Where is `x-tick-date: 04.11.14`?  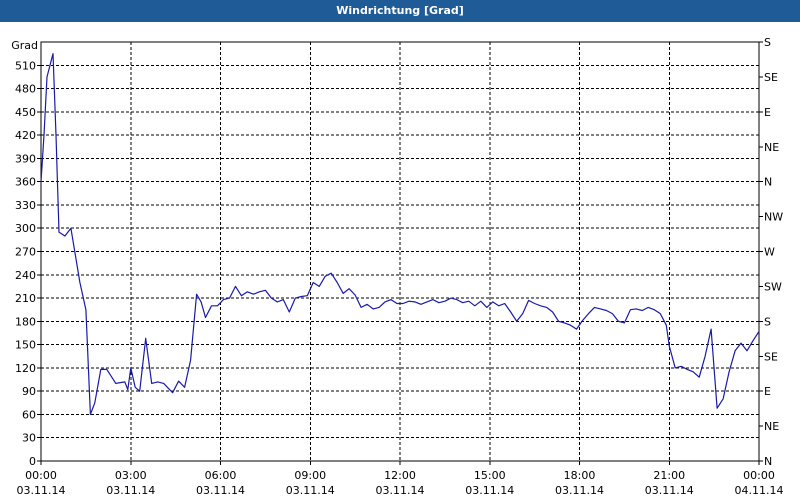
x-tick-date: 04.11.14 is located at coordinates (759, 490).